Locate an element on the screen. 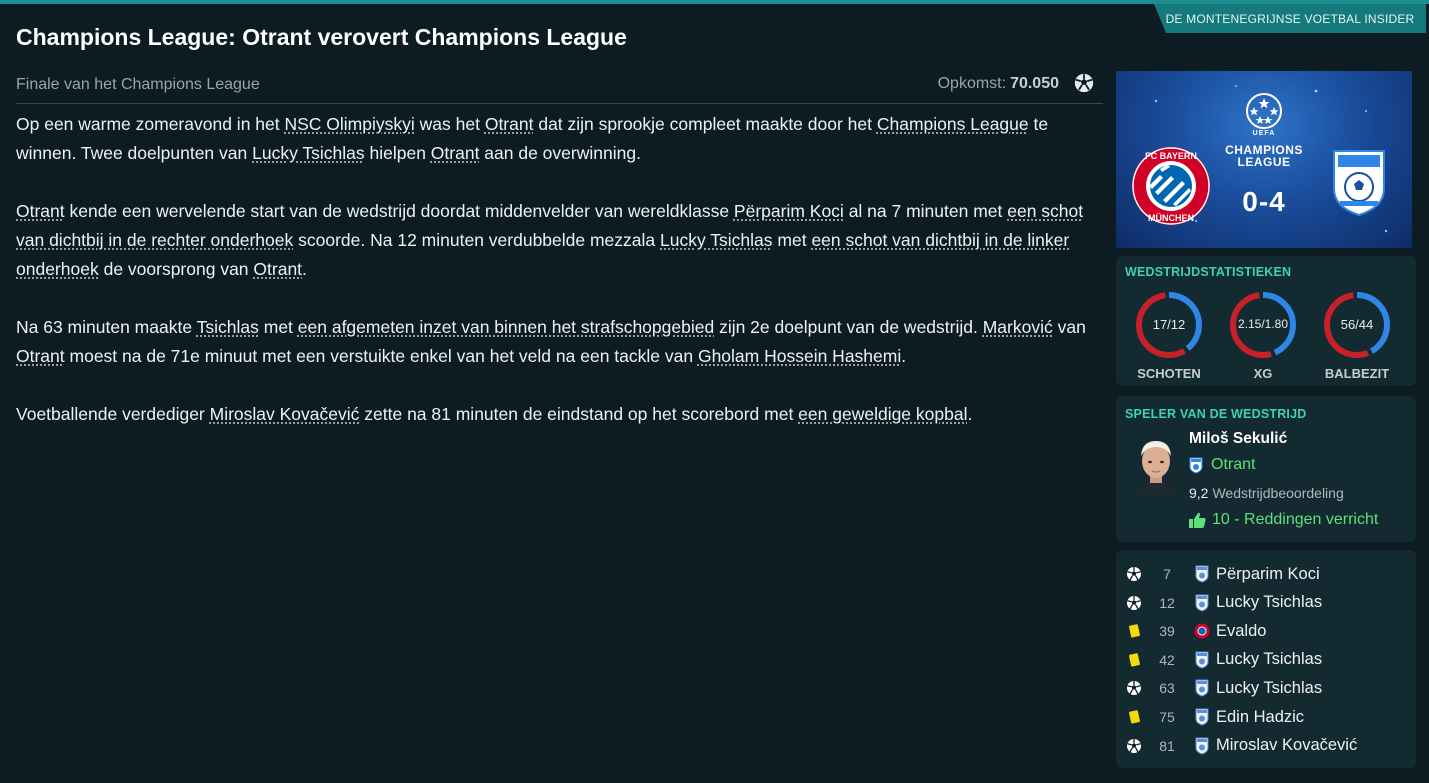 The height and width of the screenshot is (783, 1429). bayern-badge-bottom: MÜNCHEN is located at coordinates (1171, 218).